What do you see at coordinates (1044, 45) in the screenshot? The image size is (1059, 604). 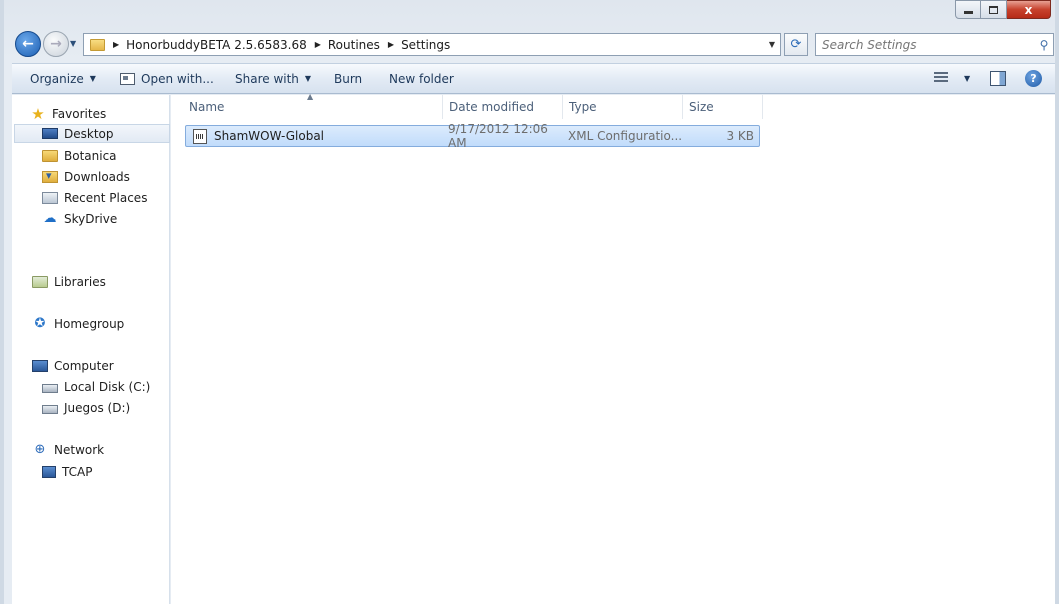 I see `search-icon: ⚲` at bounding box center [1044, 45].